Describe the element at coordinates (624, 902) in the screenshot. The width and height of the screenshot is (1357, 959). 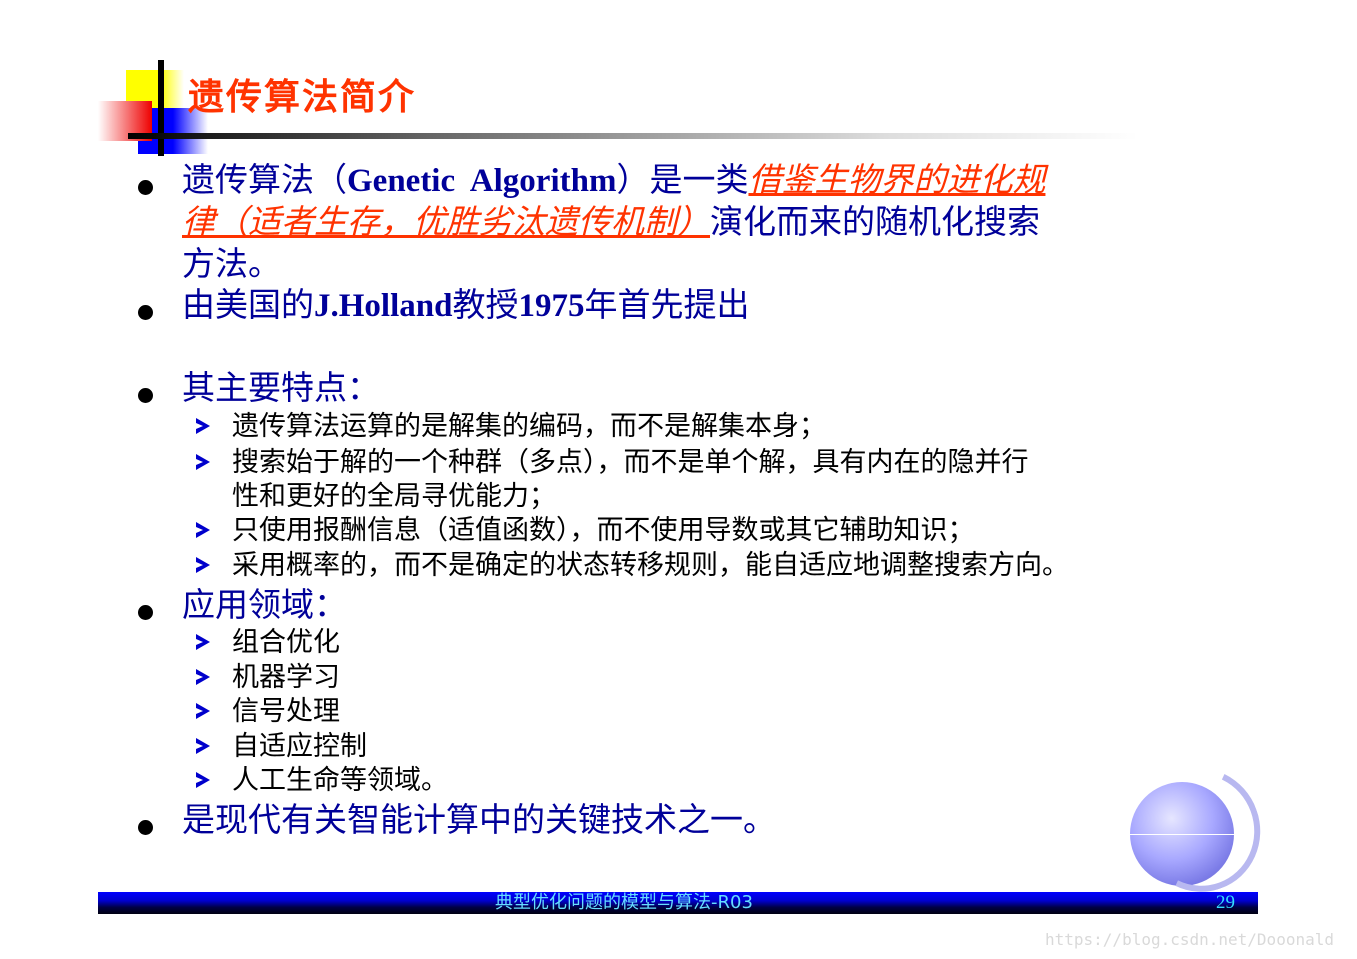
I see `footer-course-title: 典型优化问题的模型与算法-R03` at that location.